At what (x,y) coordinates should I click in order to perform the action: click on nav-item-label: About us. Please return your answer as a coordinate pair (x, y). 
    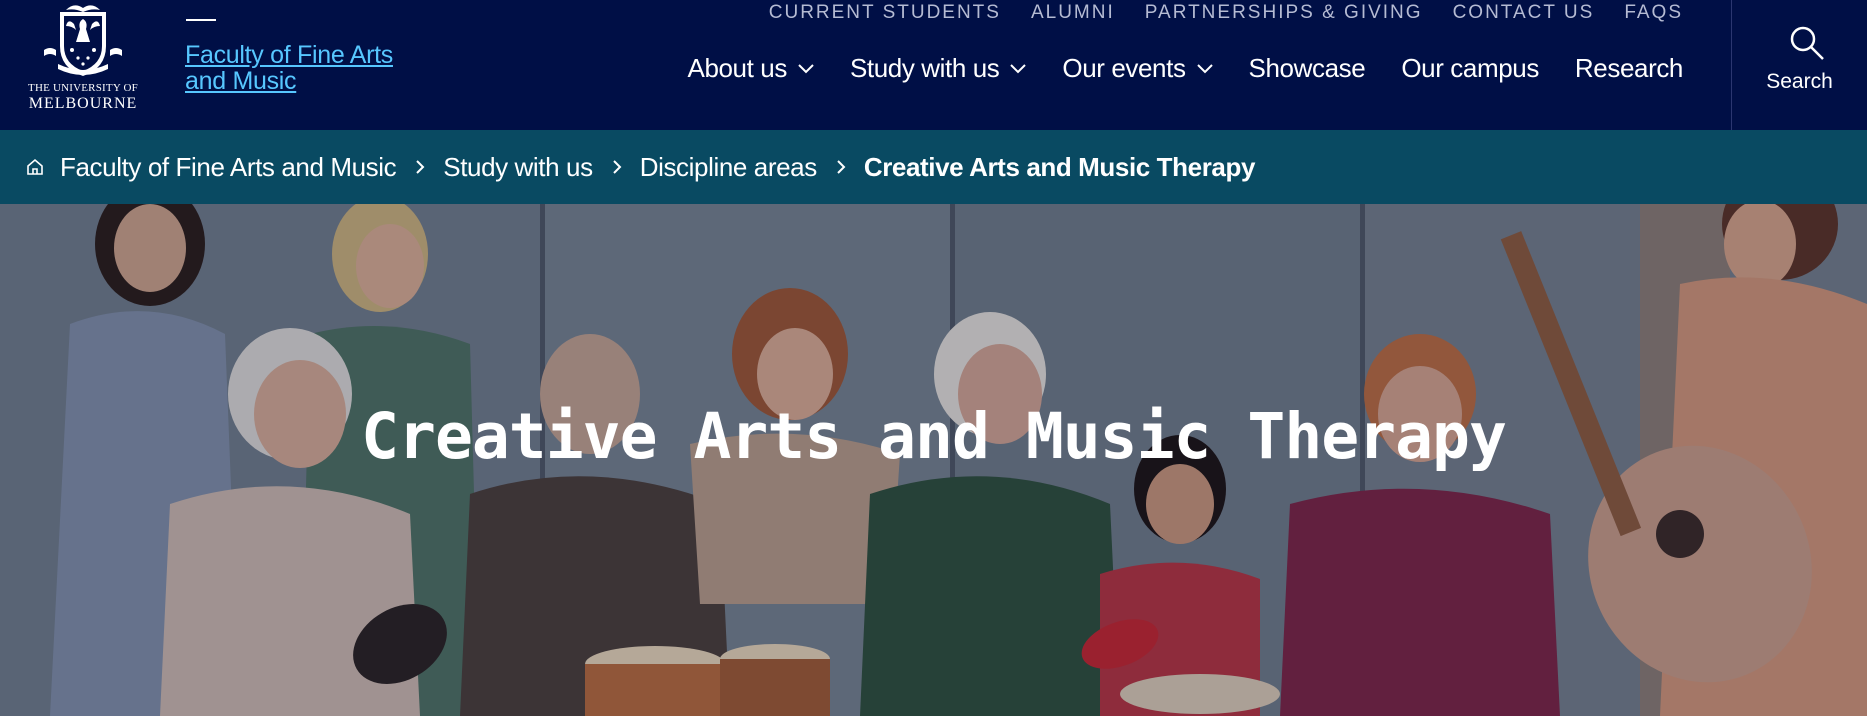
    Looking at the image, I should click on (737, 68).